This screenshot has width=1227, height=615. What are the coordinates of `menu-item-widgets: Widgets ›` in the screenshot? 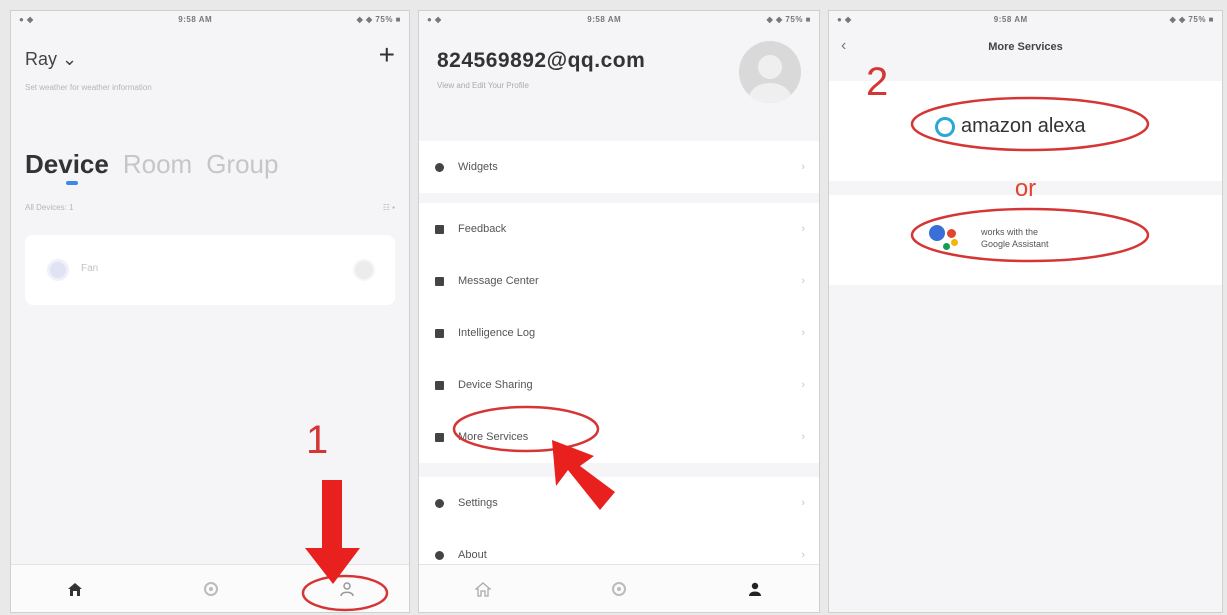 It's located at (619, 167).